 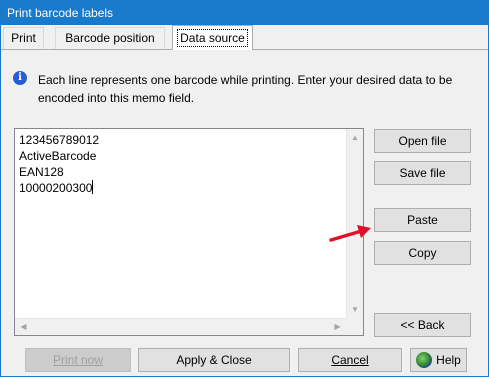 I want to click on copy-button: Copy, so click(x=422, y=253).